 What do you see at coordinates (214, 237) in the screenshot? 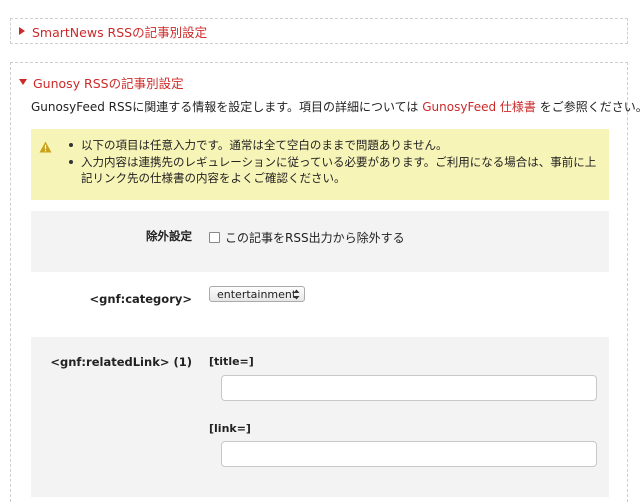
I see `exclude-checkbox` at bounding box center [214, 237].